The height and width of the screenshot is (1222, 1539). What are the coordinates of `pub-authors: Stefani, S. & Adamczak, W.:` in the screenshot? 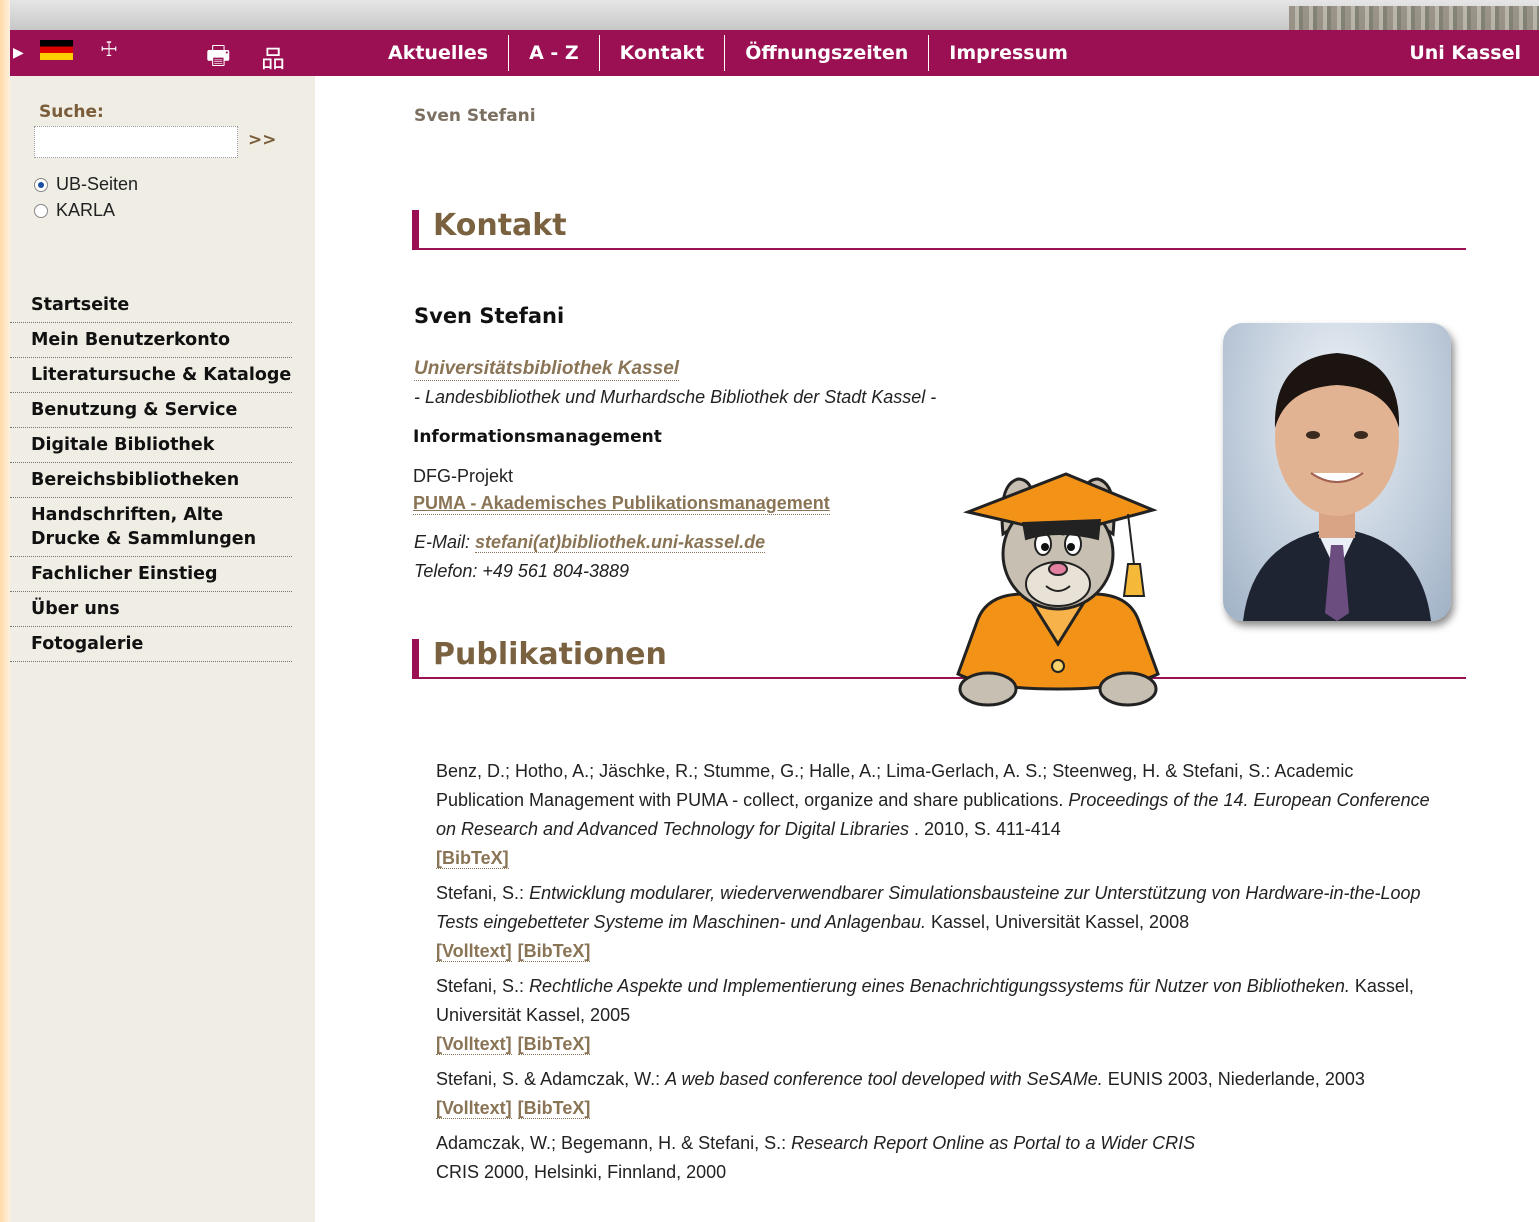 It's located at (551, 1079).